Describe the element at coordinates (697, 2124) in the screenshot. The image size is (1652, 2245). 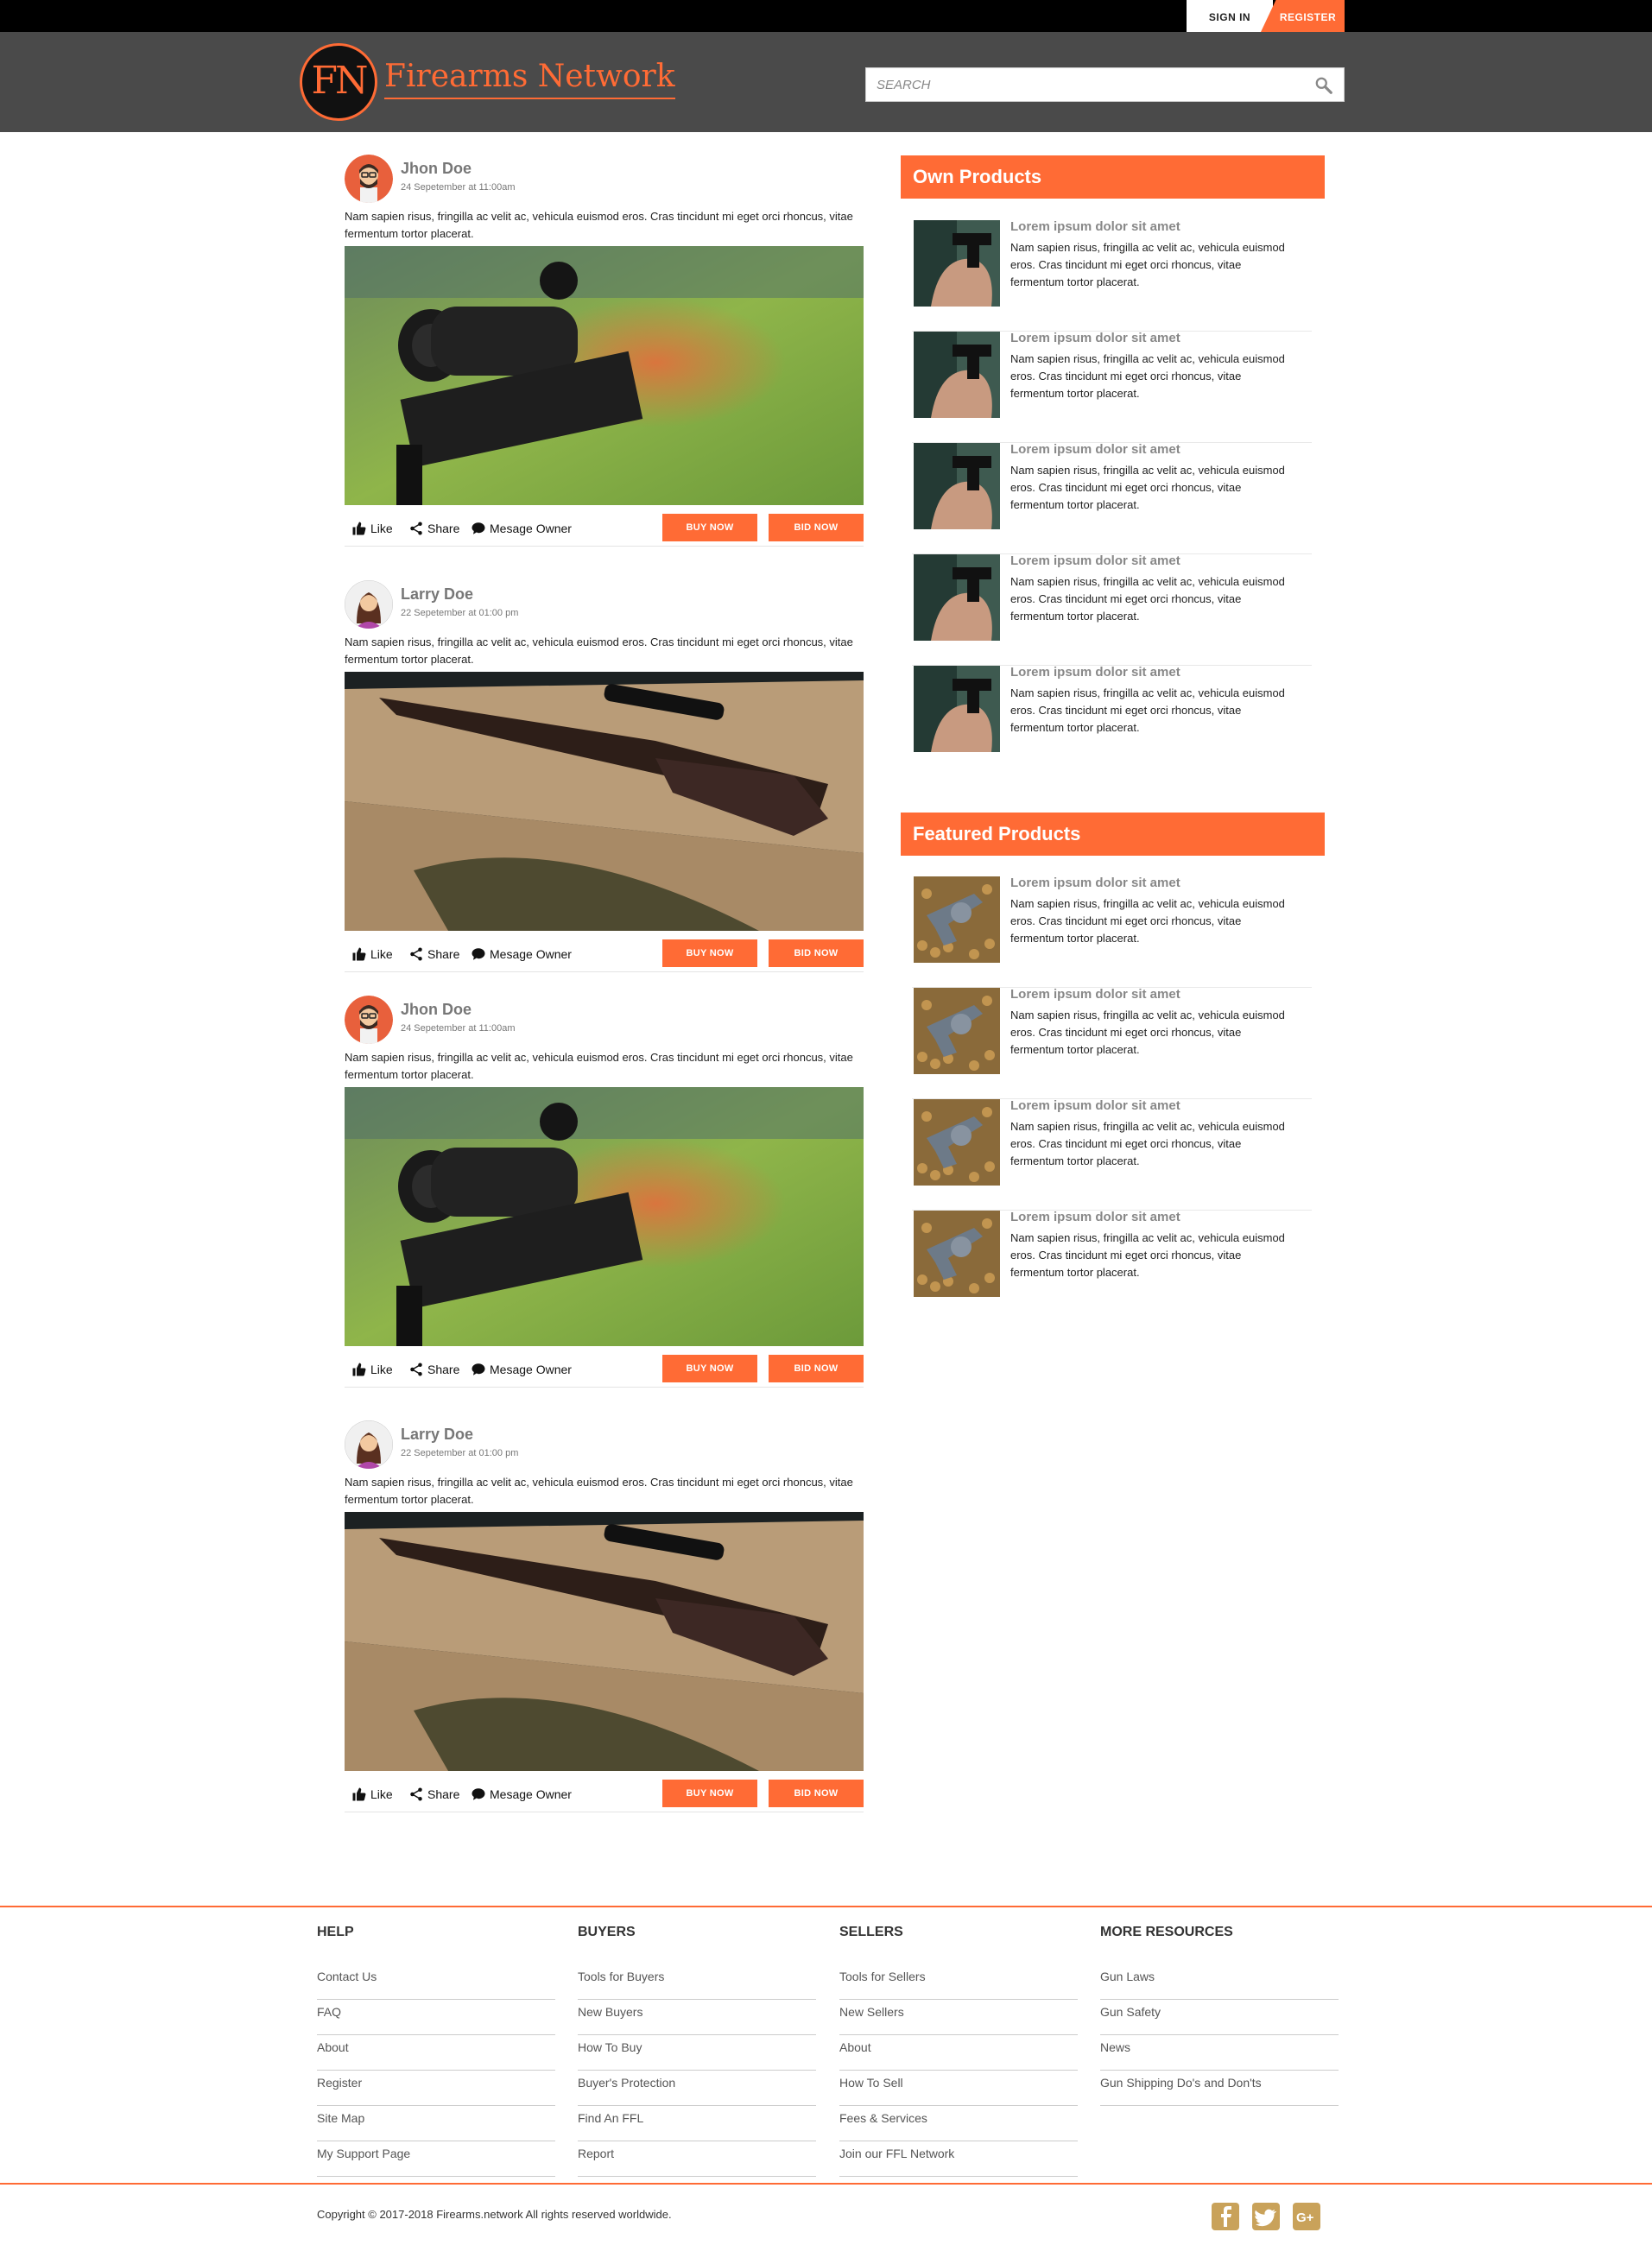
I see `footer-link: Find An FFL` at that location.